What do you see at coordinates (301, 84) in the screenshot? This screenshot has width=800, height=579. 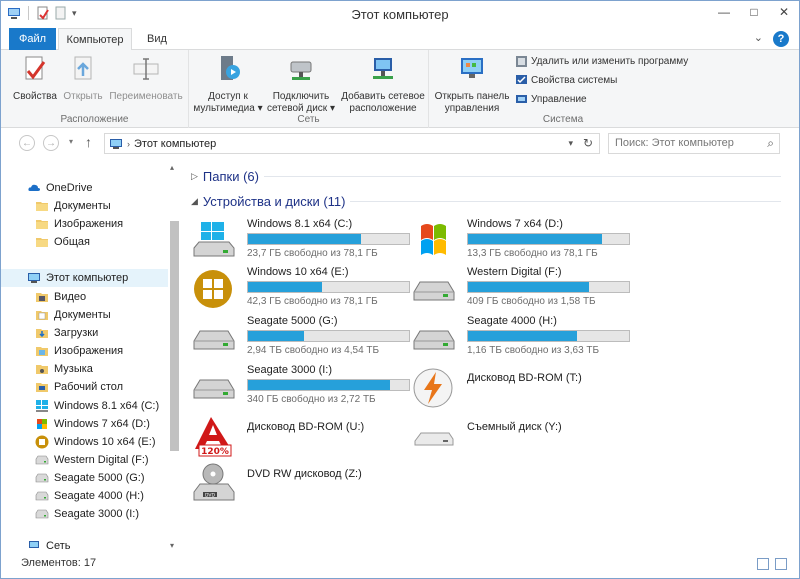 I see `map-drive-button: Подключить сетевой диск ▾` at bounding box center [301, 84].